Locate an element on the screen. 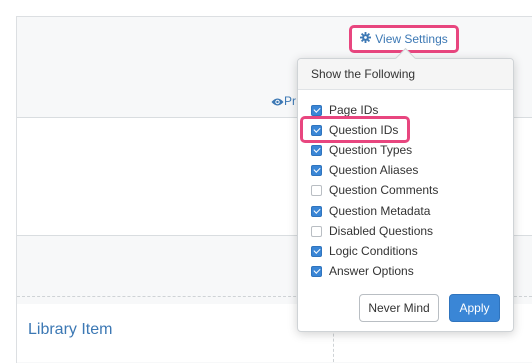 This screenshot has width=532, height=363. option-answer-options: Answer Options is located at coordinates (362, 271).